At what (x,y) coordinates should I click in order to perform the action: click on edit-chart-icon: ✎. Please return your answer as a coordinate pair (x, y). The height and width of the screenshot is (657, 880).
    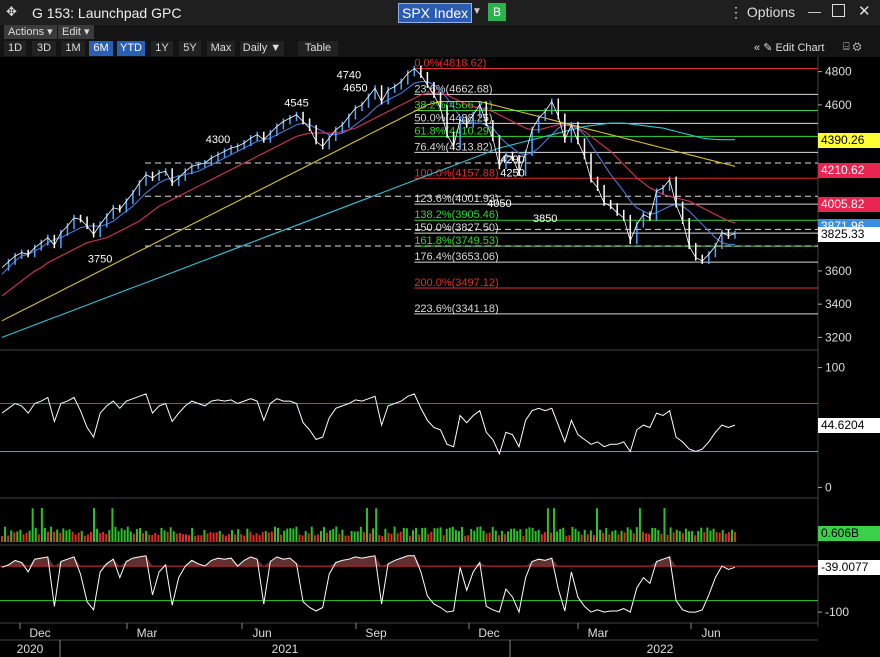
    Looking at the image, I should click on (768, 48).